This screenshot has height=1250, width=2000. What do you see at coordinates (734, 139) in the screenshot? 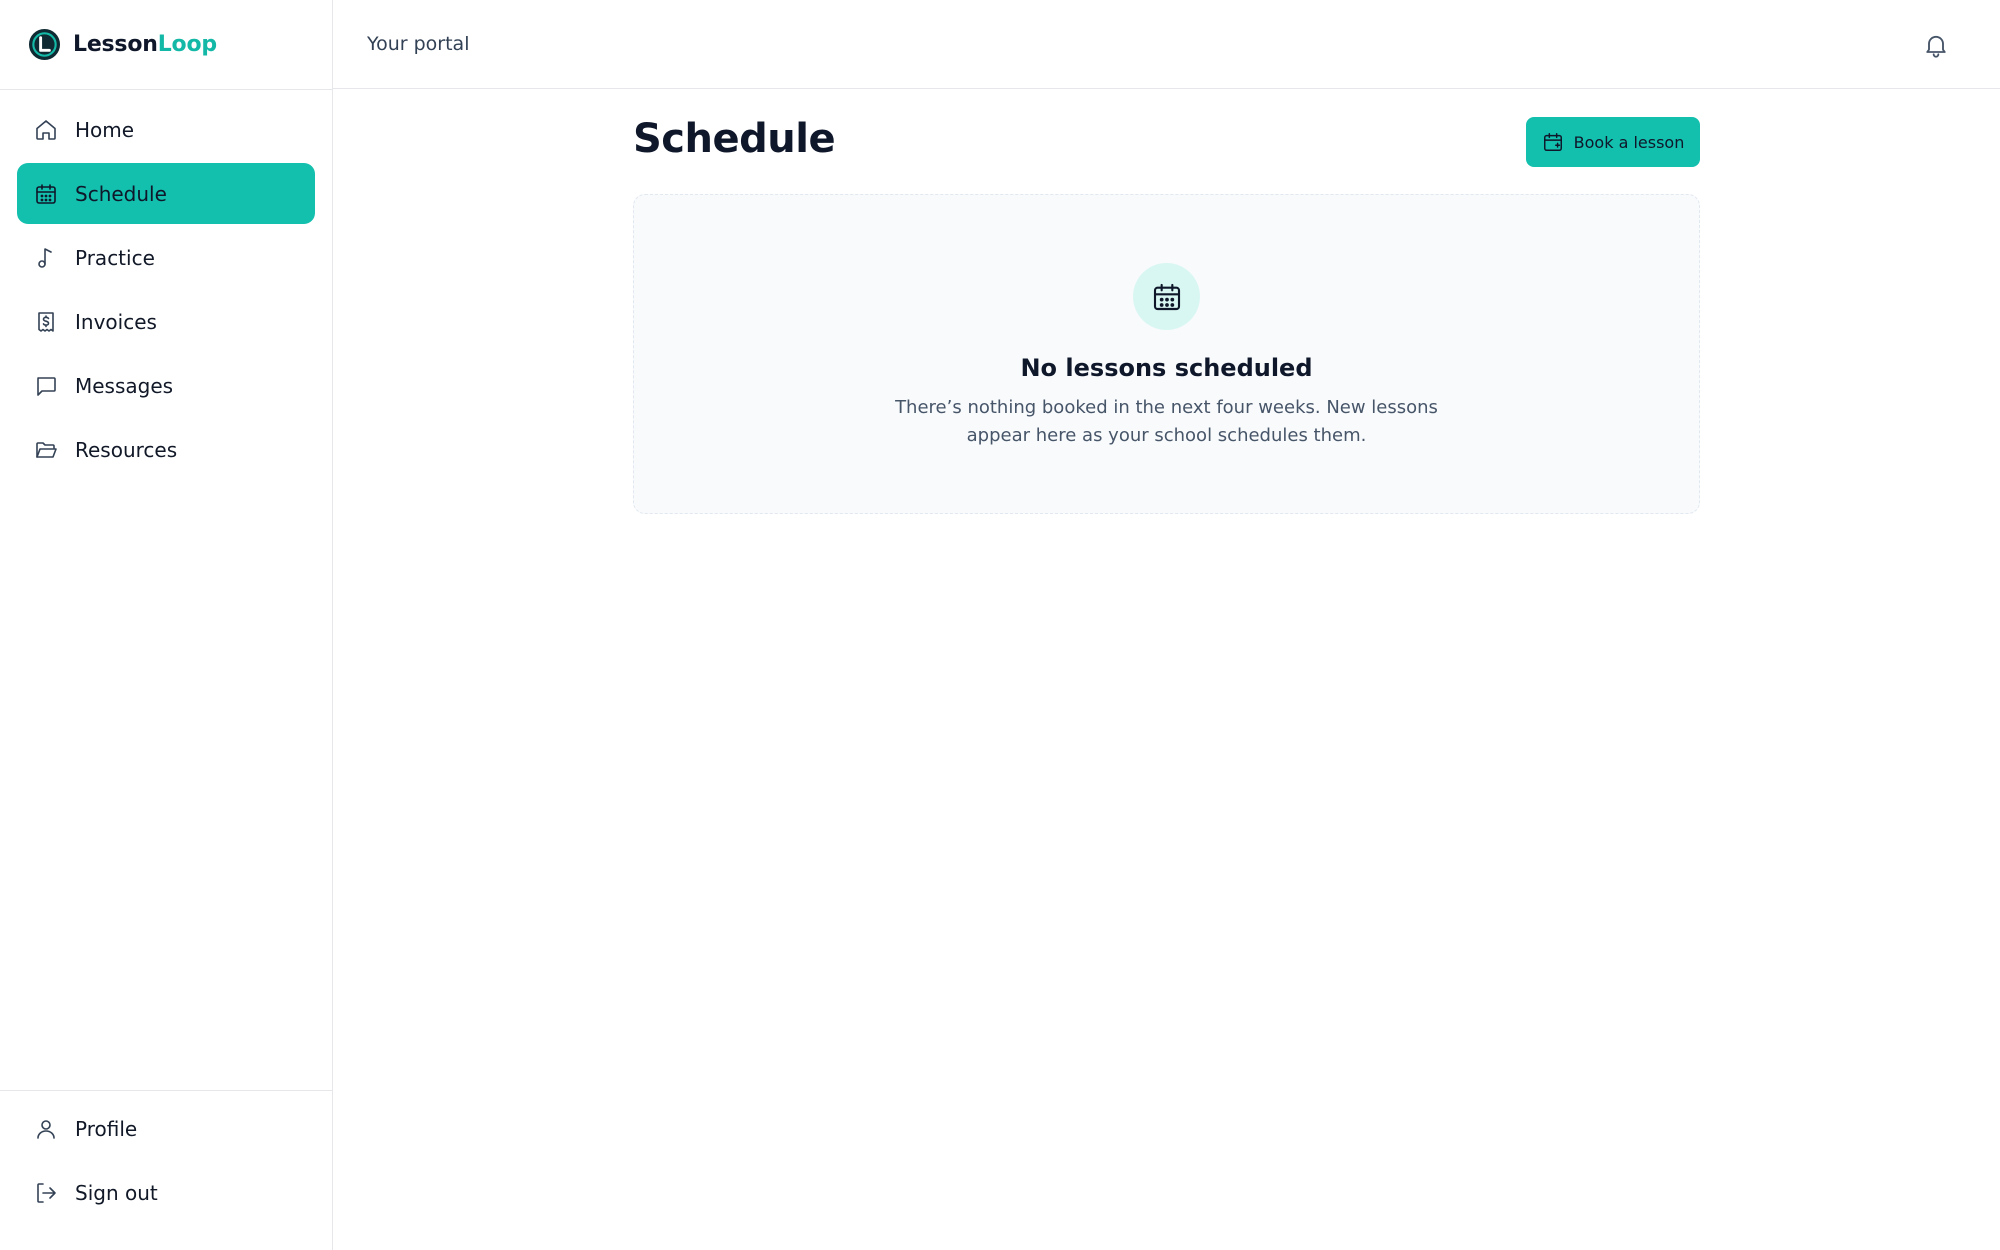
I see `page-title: Schedule` at bounding box center [734, 139].